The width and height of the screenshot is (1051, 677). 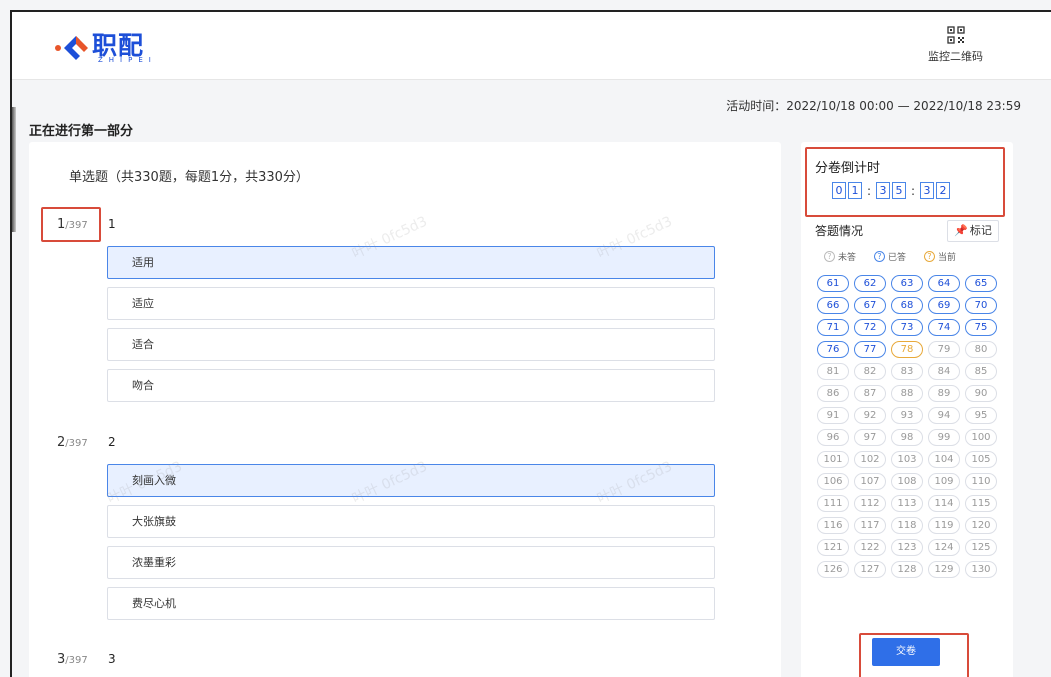 I want to click on question-nav-item: 114, so click(x=944, y=503).